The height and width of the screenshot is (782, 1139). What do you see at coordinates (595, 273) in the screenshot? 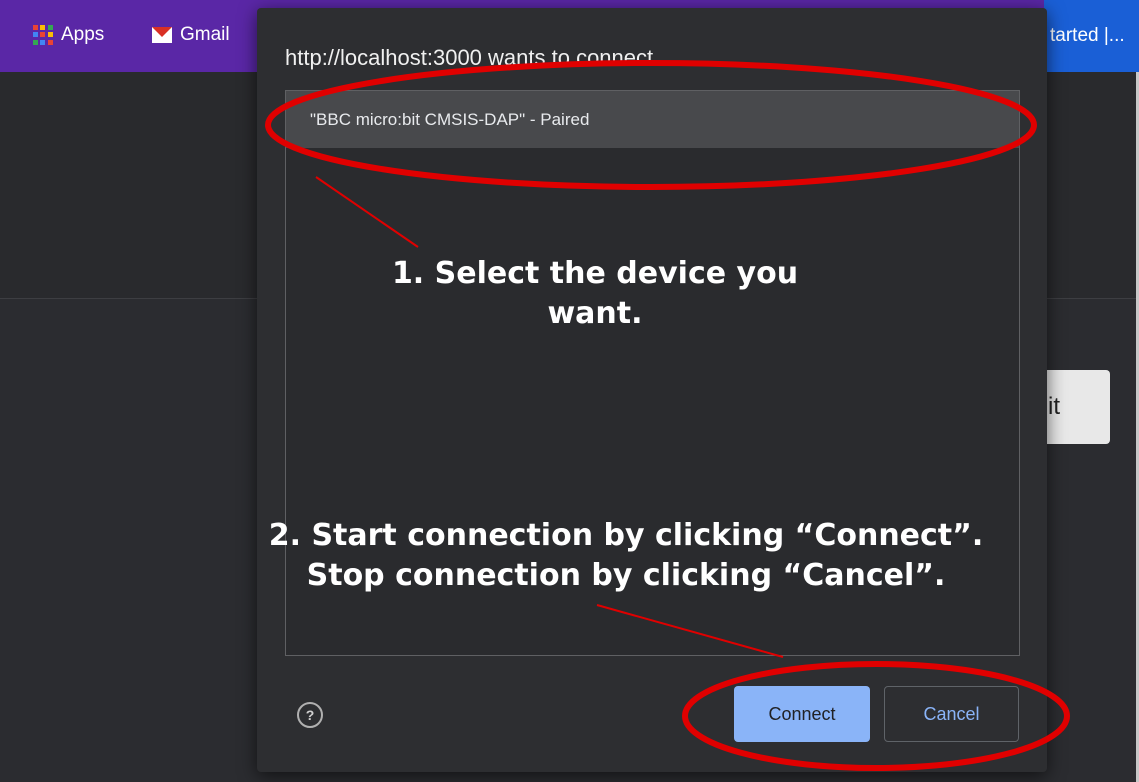
I see `annotation-step-1-line-1: 1. Select the device you` at bounding box center [595, 273].